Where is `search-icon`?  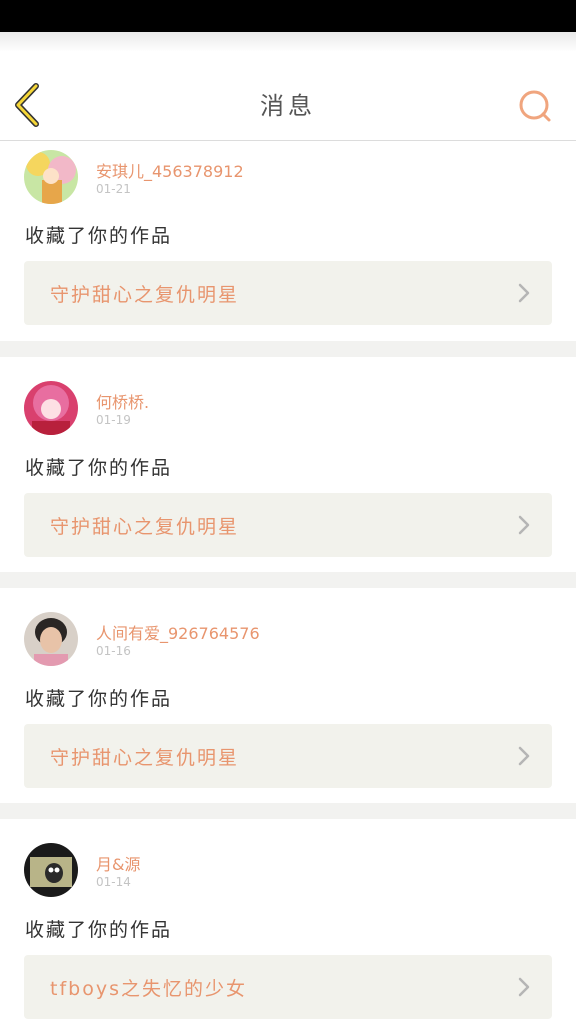
search-icon is located at coordinates (535, 106).